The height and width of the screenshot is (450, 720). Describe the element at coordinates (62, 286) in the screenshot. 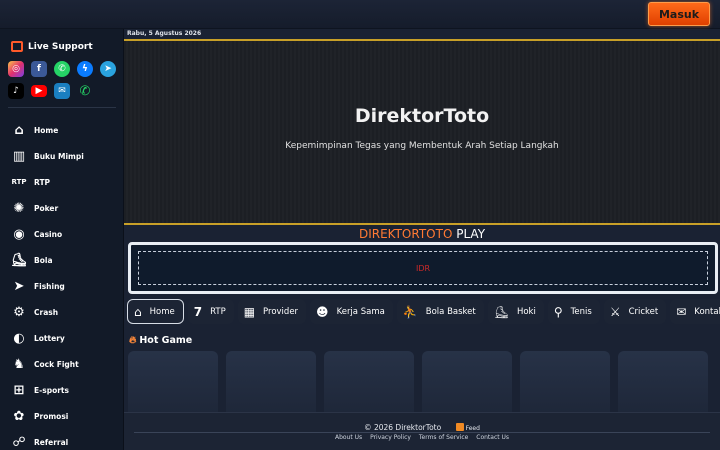

I see `sidebar-item-fishing: ➤ Fishing` at that location.